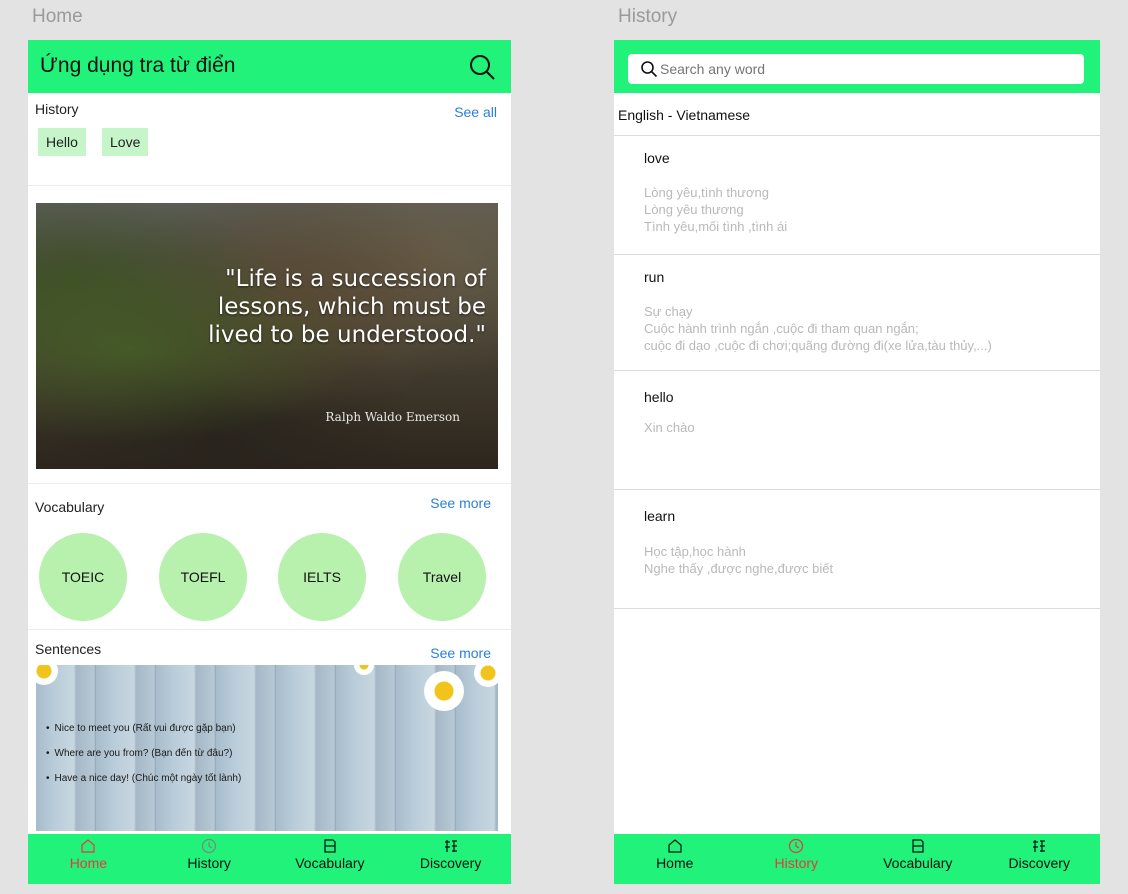 The width and height of the screenshot is (1128, 894). Describe the element at coordinates (442, 577) in the screenshot. I see `vocab-category-travel: Travel` at that location.